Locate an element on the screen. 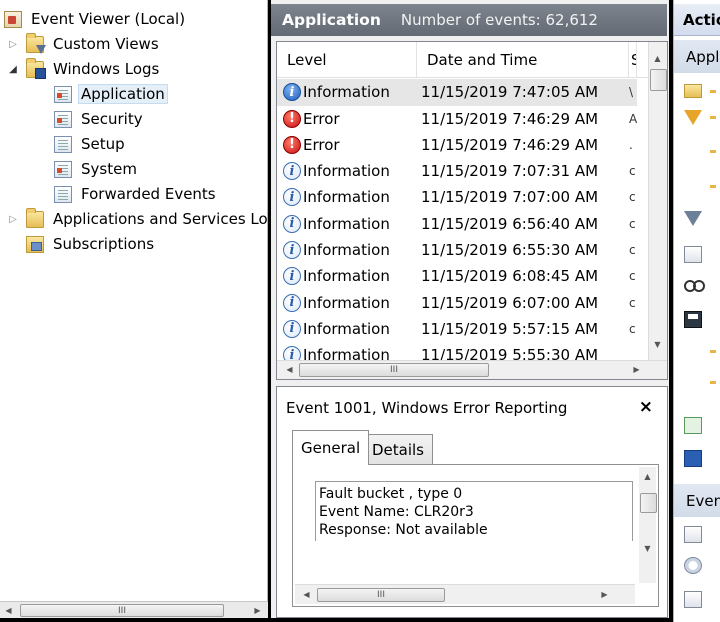 The height and width of the screenshot is (622, 720). events-vertical-scrollbar: ▲ ▼ is located at coordinates (657, 201).